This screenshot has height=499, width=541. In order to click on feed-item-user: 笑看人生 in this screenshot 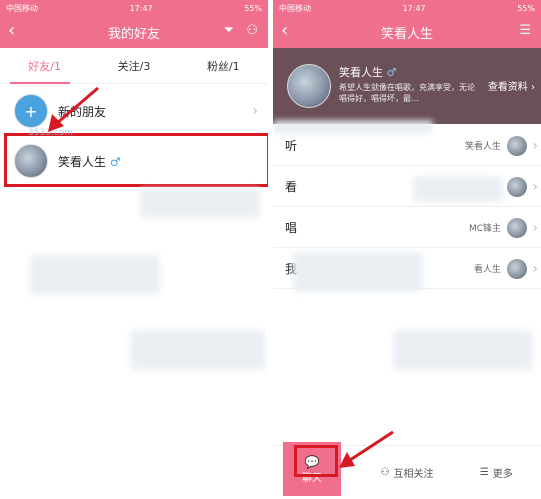, I will do `click(482, 147)`.